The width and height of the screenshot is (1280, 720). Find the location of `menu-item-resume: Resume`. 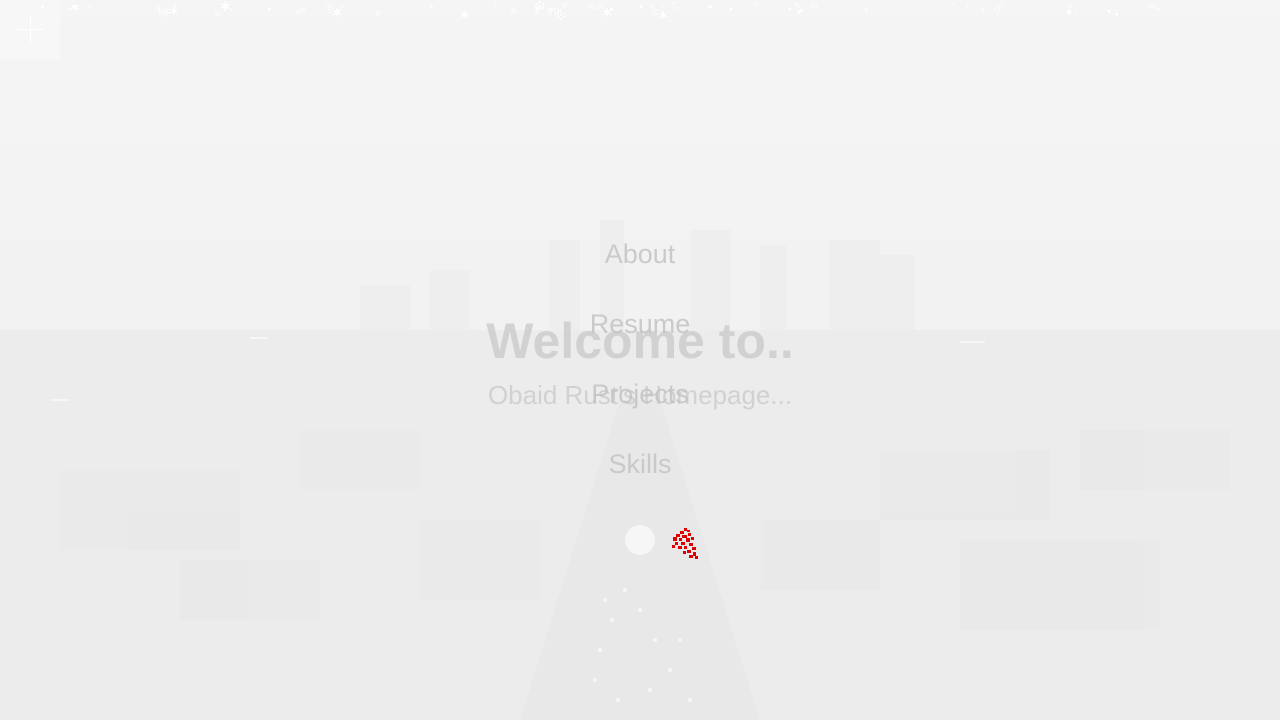

menu-item-resume: Resume is located at coordinates (640, 324).